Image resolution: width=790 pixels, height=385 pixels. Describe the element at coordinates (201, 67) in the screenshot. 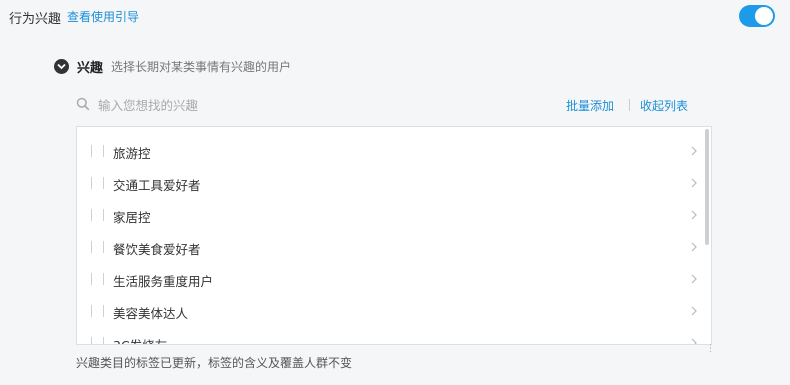

I see `interest-description: 选择长期对某类事情有兴趣的用户` at that location.